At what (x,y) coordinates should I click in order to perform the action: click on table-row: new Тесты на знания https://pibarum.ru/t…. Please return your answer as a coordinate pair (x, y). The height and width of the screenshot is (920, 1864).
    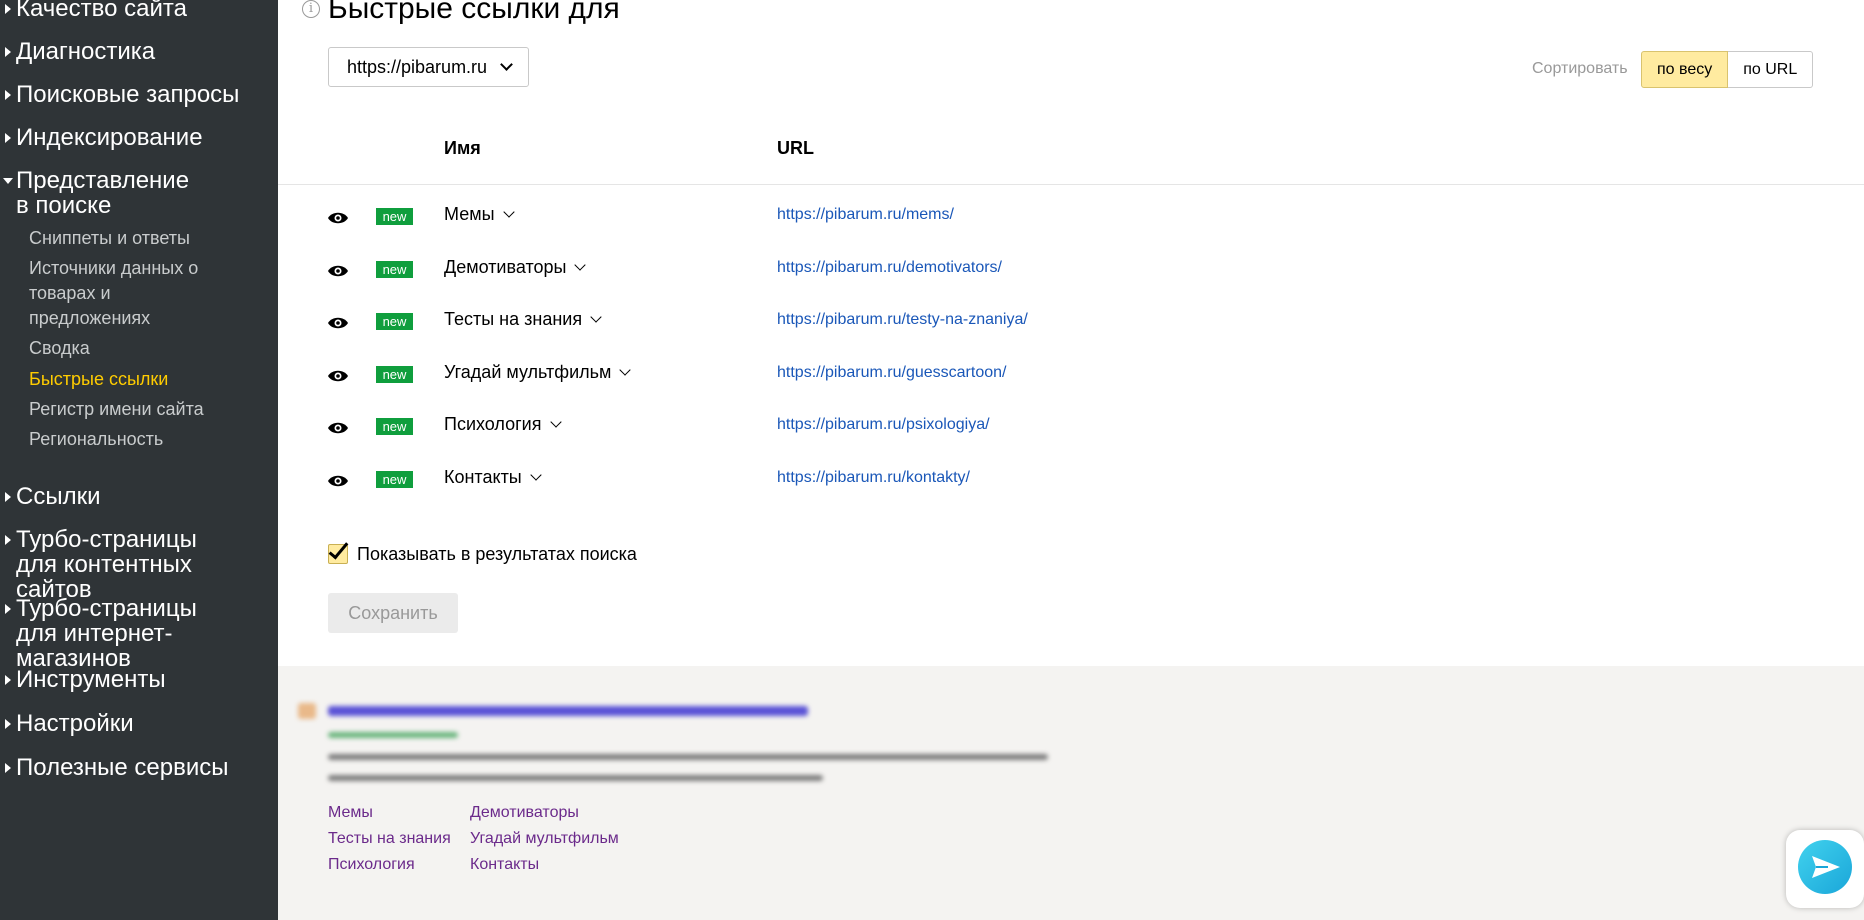
    Looking at the image, I should click on (1071, 324).